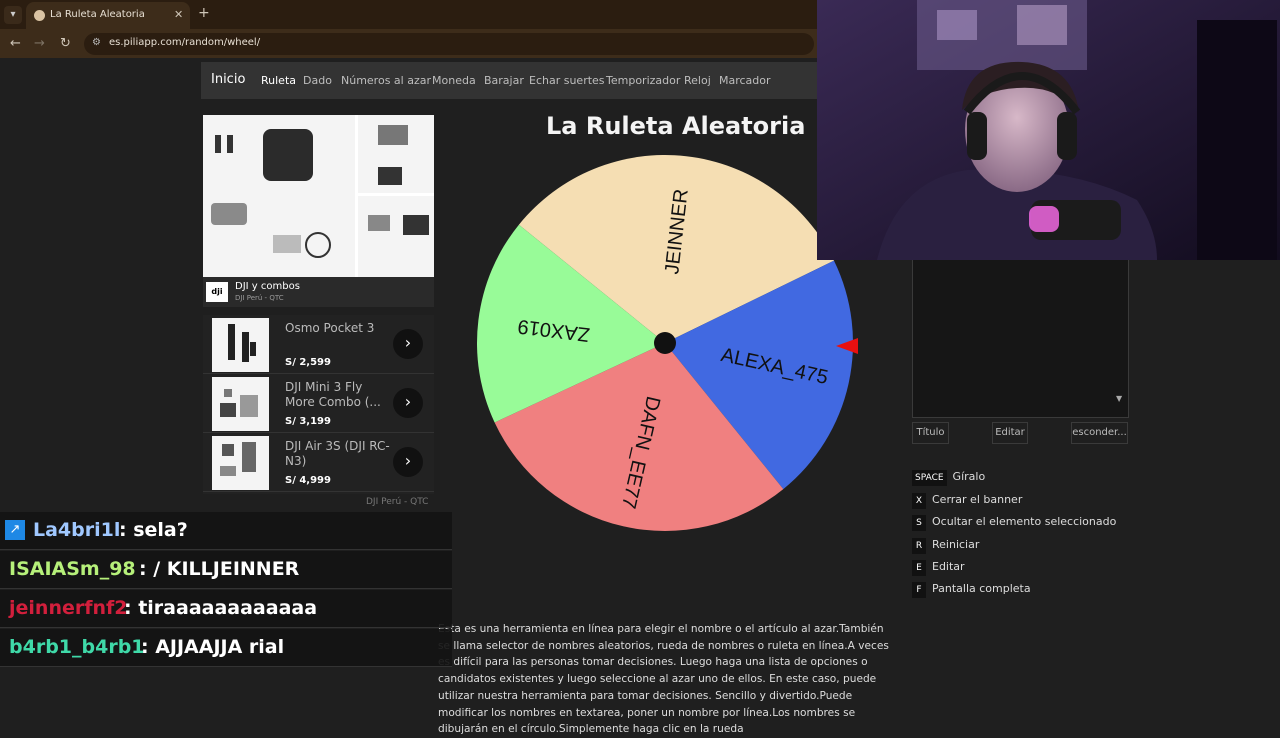  What do you see at coordinates (504, 80) in the screenshot?
I see `nav-link-barajar: Barajar` at bounding box center [504, 80].